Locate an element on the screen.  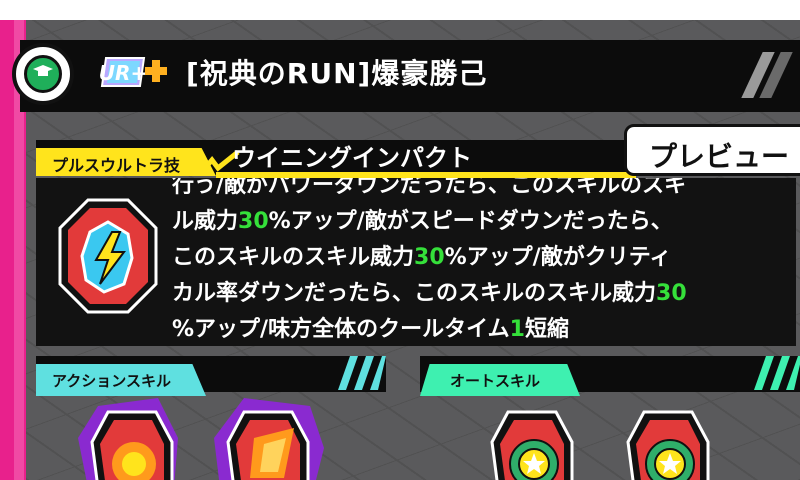
rarity-badge: UR+ is located at coordinates (135, 72).